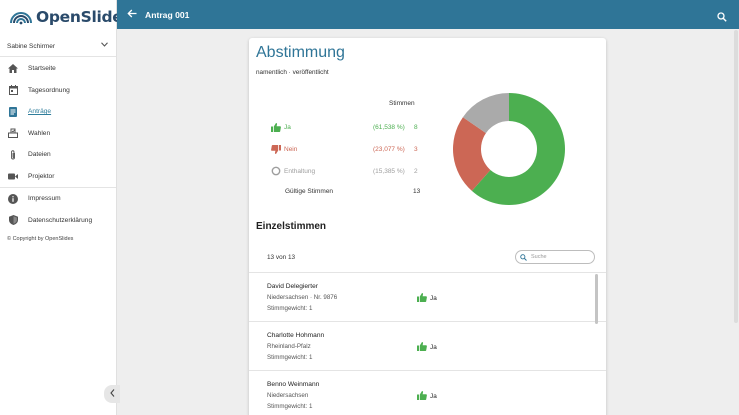 The image size is (739, 415). Describe the element at coordinates (389, 171) in the screenshot. I see `result-percent: (15,385 %)` at that location.